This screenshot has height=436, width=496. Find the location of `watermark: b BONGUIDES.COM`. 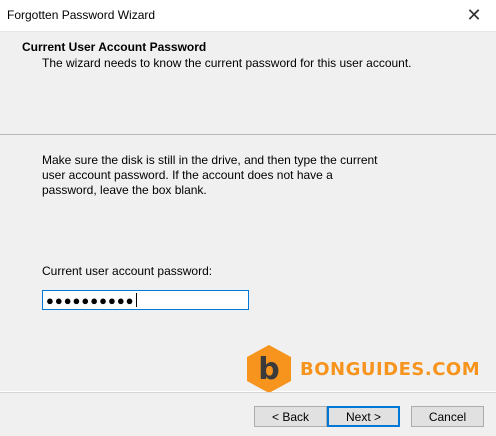

watermark: b BONGUIDES.COM is located at coordinates (362, 369).